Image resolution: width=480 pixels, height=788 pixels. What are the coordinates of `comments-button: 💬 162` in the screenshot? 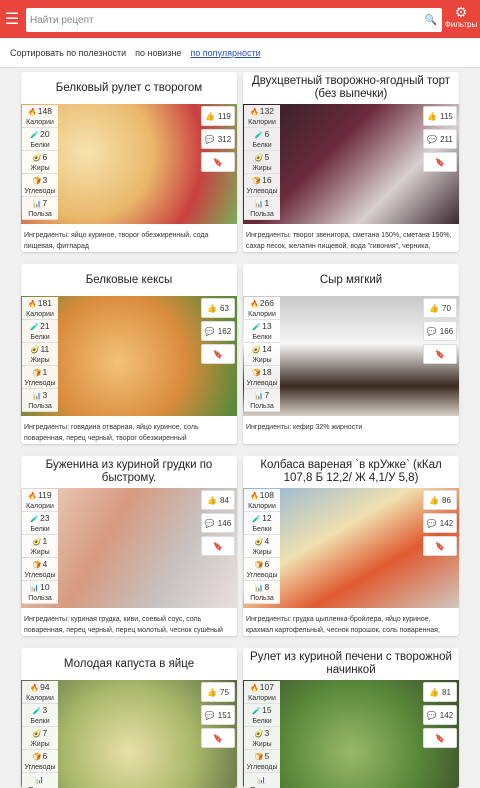 It's located at (218, 331).